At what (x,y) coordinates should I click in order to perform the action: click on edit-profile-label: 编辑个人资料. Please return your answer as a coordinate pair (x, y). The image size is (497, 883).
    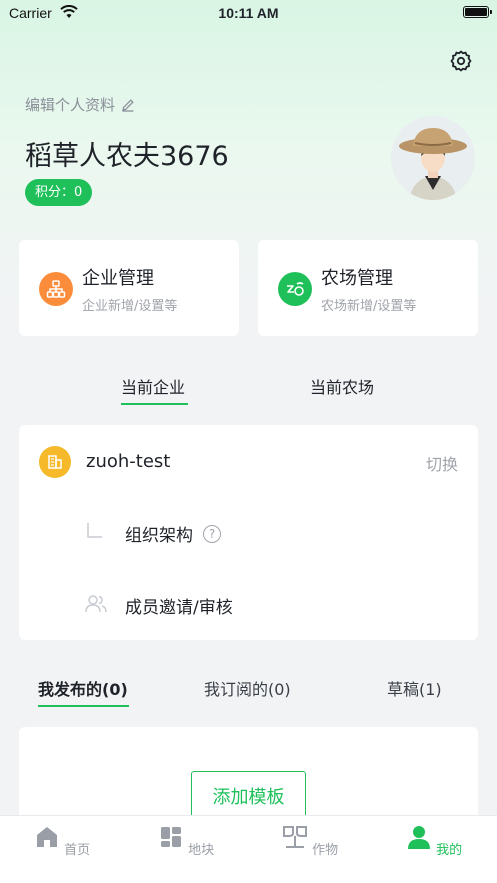
    Looking at the image, I should click on (70, 105).